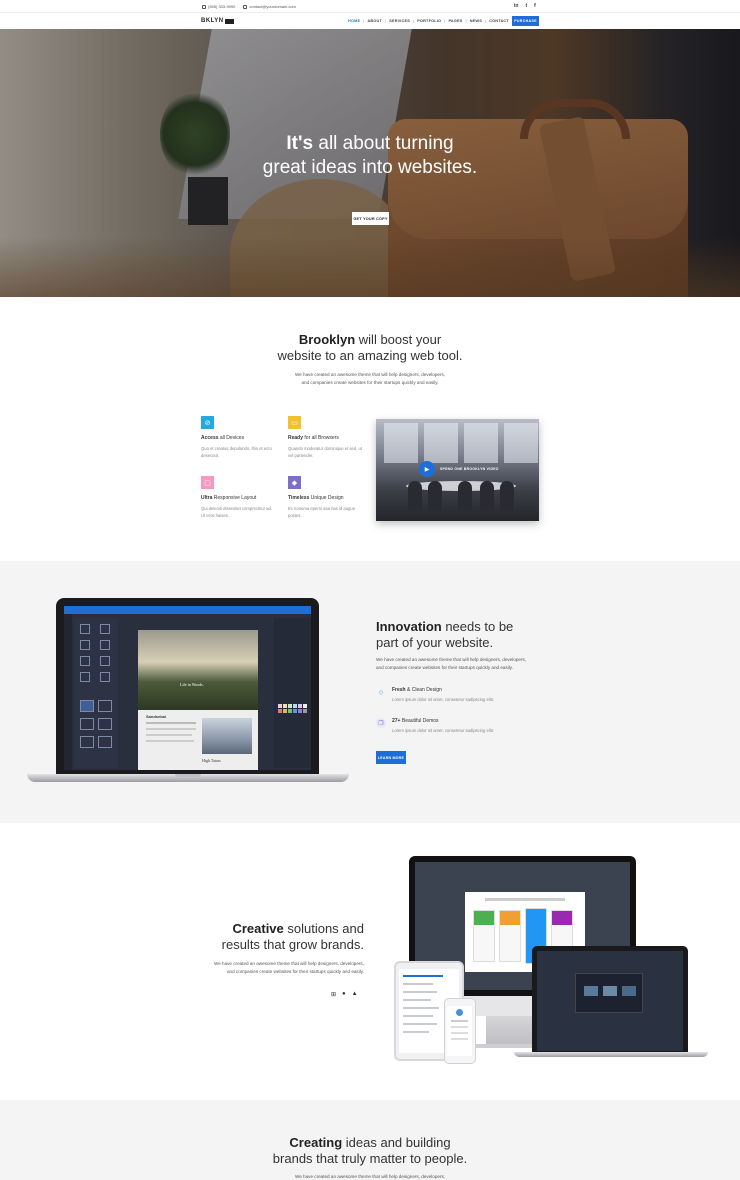 The height and width of the screenshot is (1180, 740). Describe the element at coordinates (222, 6) in the screenshot. I see `phone-number: (555) 333-9990` at that location.